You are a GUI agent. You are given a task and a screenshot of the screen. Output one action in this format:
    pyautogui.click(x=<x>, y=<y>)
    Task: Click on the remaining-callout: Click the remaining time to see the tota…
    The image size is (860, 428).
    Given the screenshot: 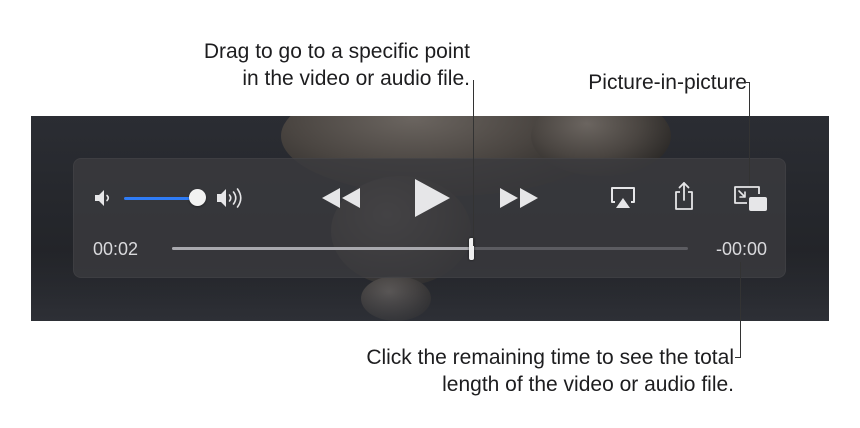 What is the action you would take?
    pyautogui.click(x=550, y=371)
    